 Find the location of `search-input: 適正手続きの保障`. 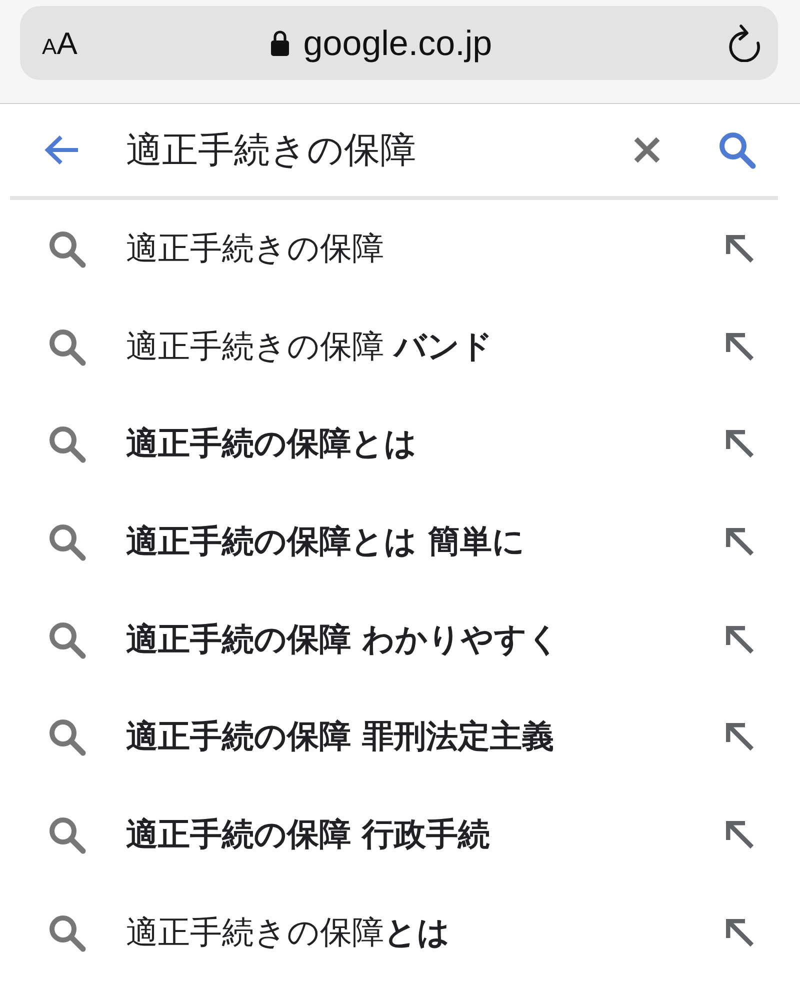

search-input: 適正手続きの保障 is located at coordinates (380, 150).